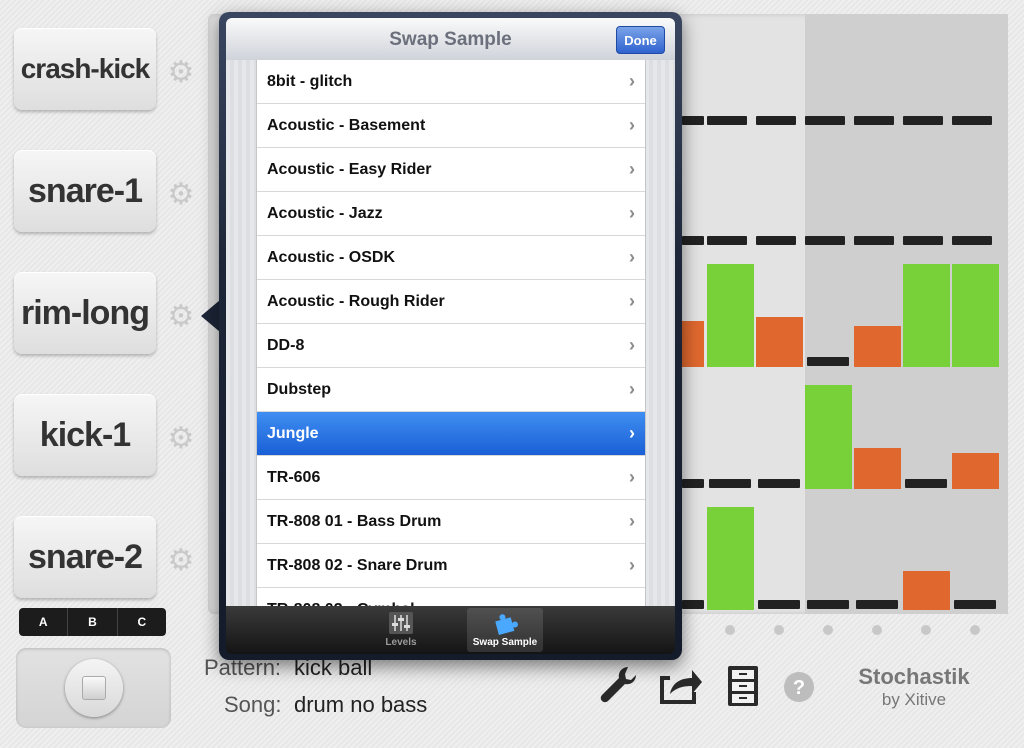 The height and width of the screenshot is (748, 1024). I want to click on pattern-c-button: C, so click(142, 622).